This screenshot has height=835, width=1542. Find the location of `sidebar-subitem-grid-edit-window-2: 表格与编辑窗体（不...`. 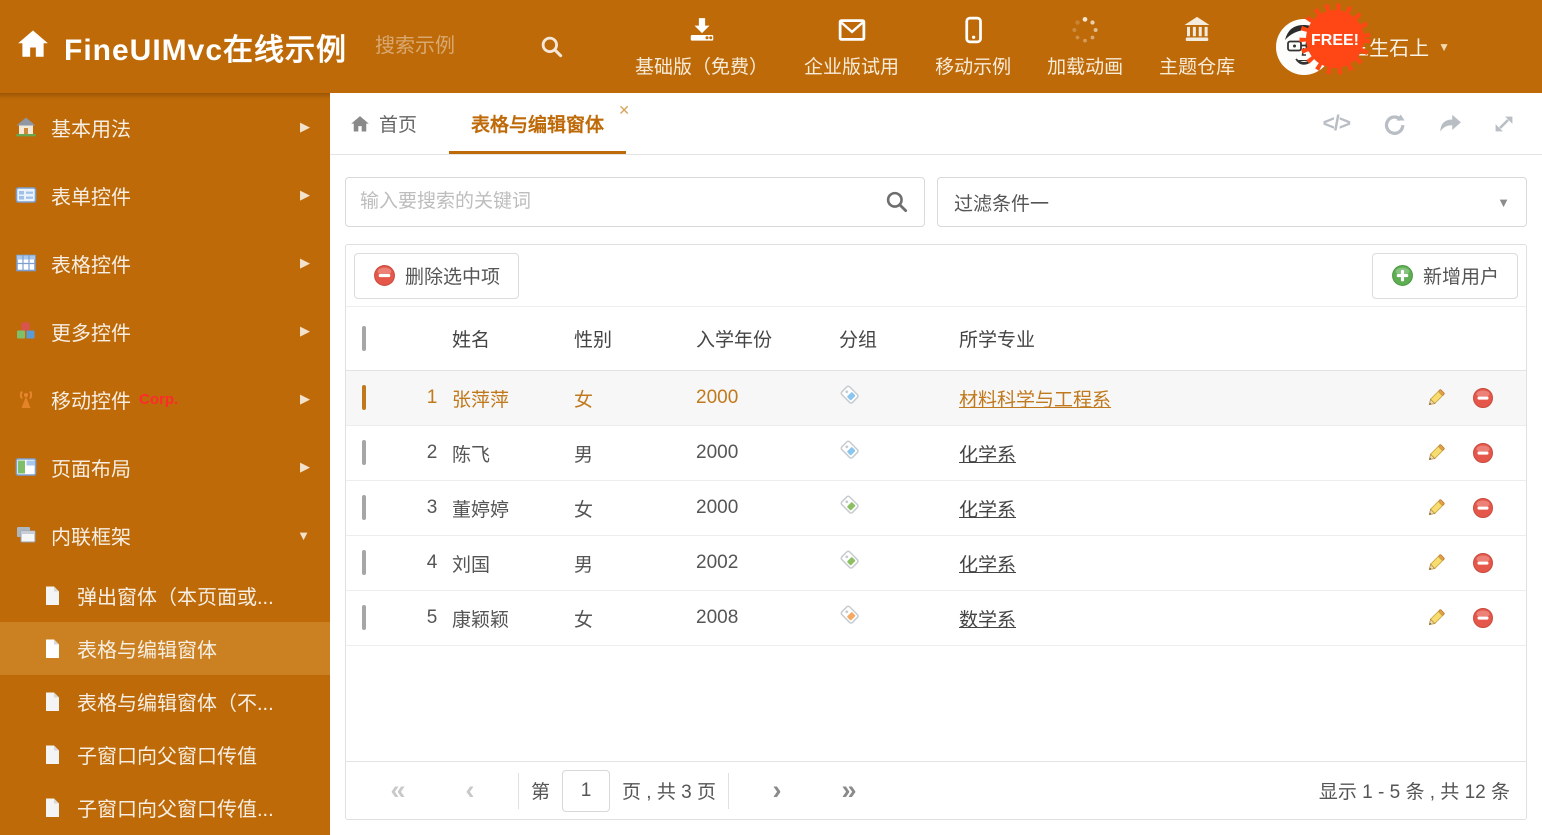

sidebar-subitem-grid-edit-window-2: 表格与编辑窗体（不... is located at coordinates (165, 701).